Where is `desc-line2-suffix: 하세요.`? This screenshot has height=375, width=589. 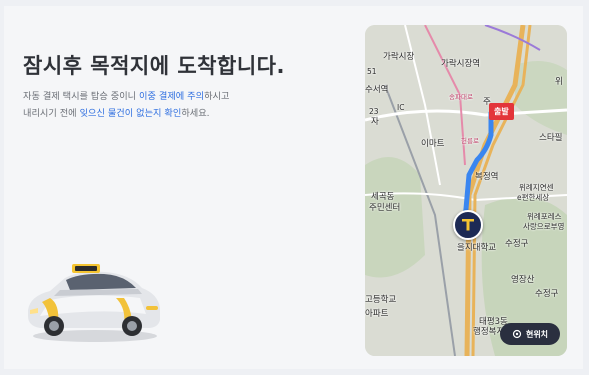
desc-line2-suffix: 하세요. is located at coordinates (195, 113).